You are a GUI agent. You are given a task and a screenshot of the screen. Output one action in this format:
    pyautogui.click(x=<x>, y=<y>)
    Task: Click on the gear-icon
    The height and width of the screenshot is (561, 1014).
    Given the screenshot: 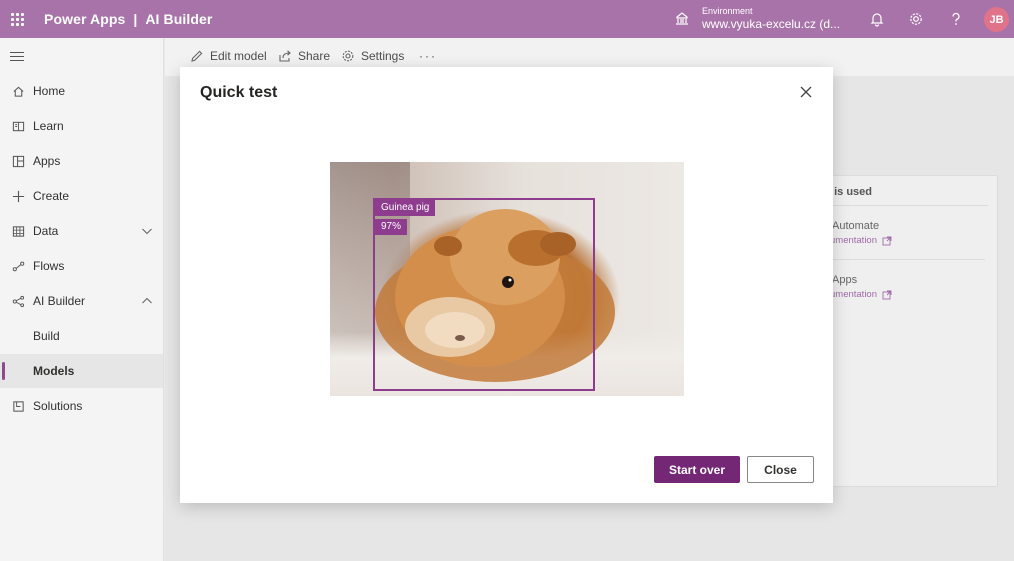 What is the action you would take?
    pyautogui.click(x=916, y=19)
    